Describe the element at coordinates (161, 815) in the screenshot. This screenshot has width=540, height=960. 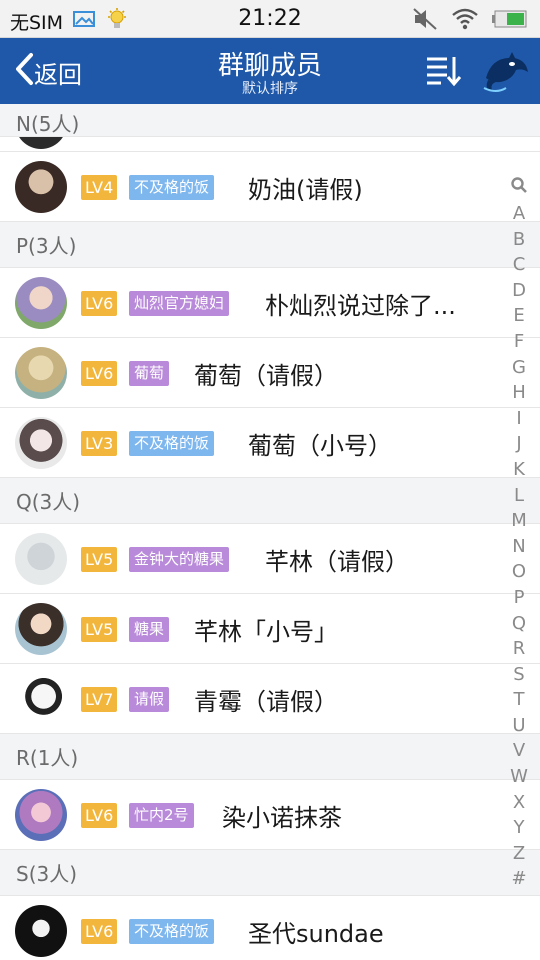
I see `member-tag: 忙内2号` at that location.